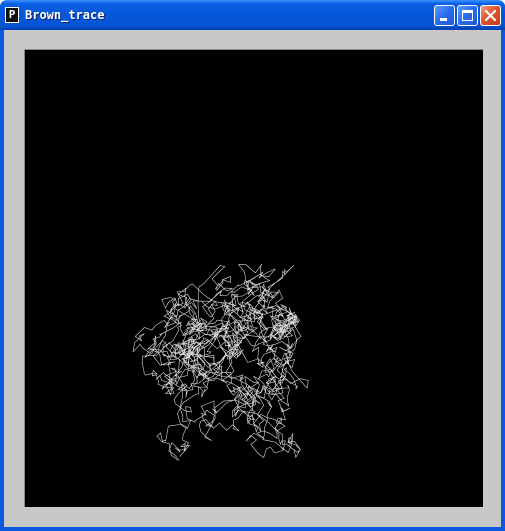 The width and height of the screenshot is (505, 531). I want to click on close-button, so click(490, 15).